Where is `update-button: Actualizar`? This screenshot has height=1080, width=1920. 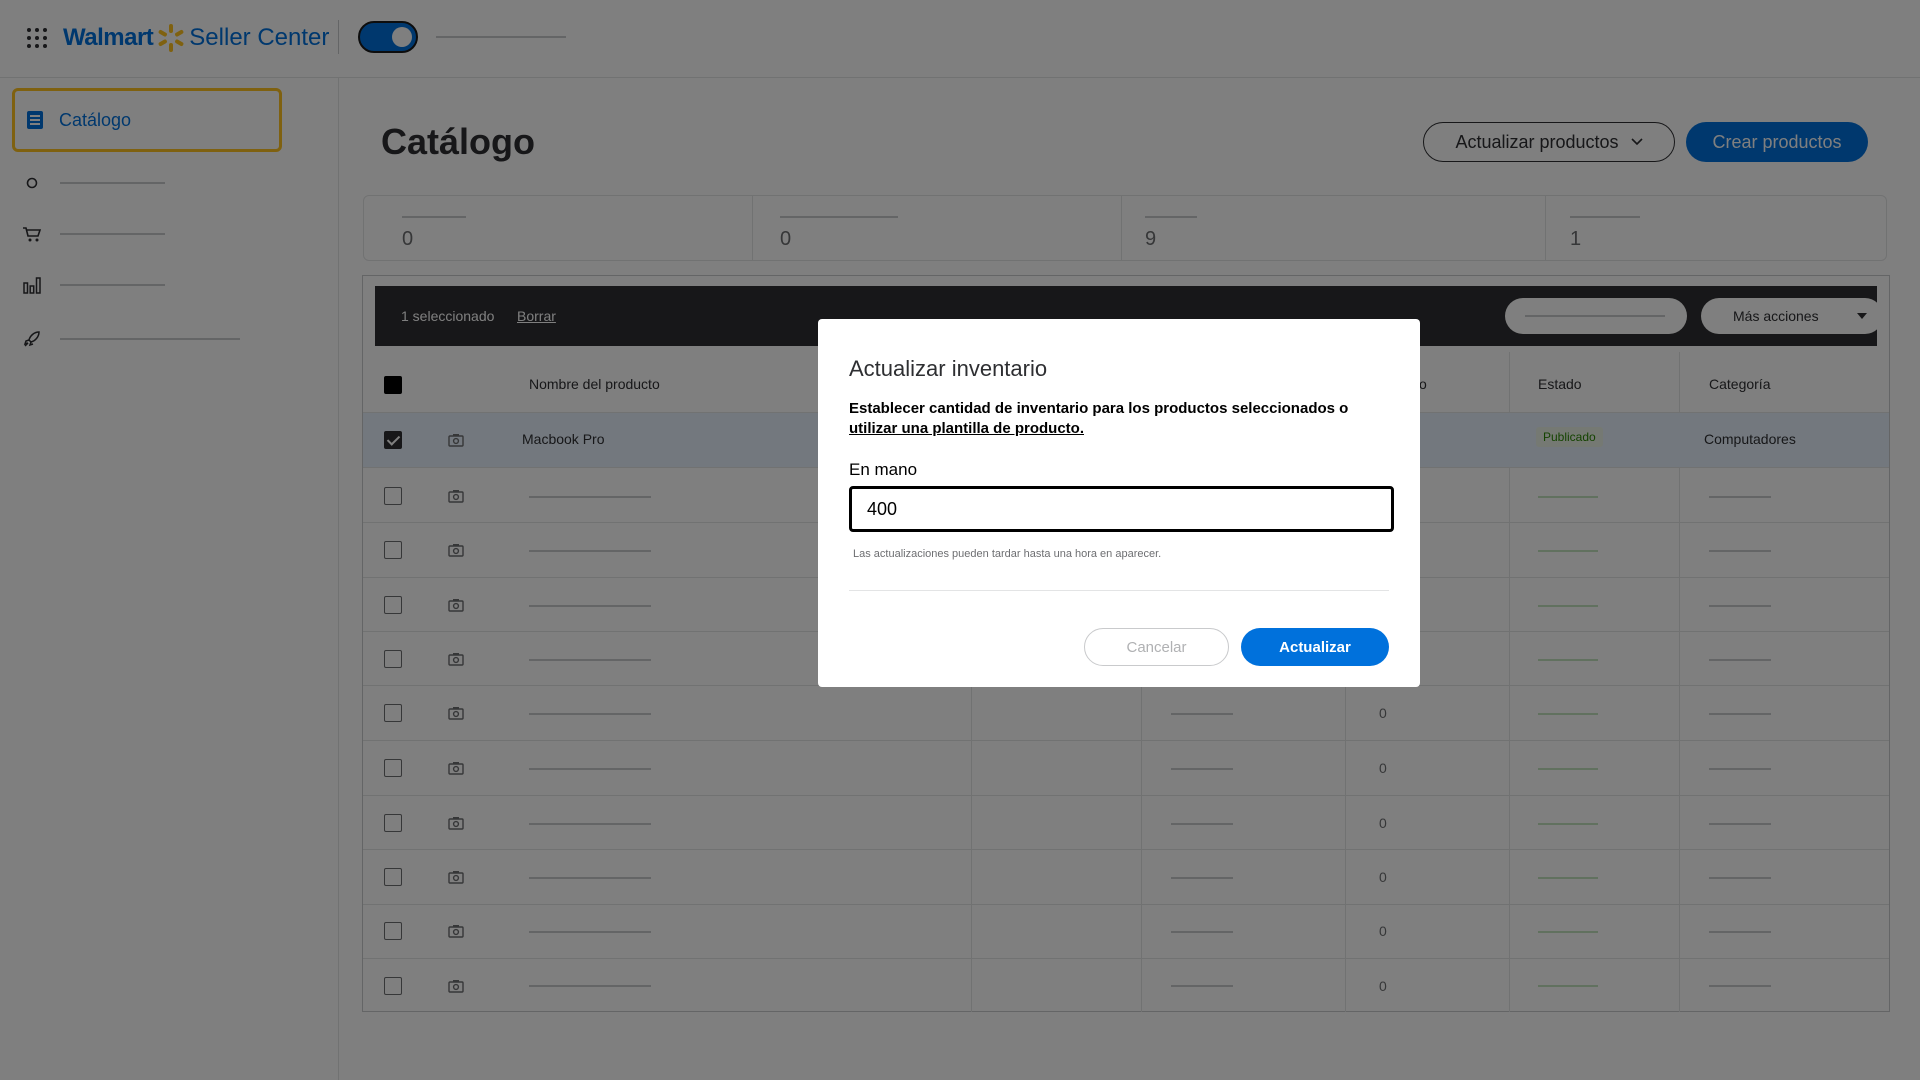 update-button: Actualizar is located at coordinates (1315, 647).